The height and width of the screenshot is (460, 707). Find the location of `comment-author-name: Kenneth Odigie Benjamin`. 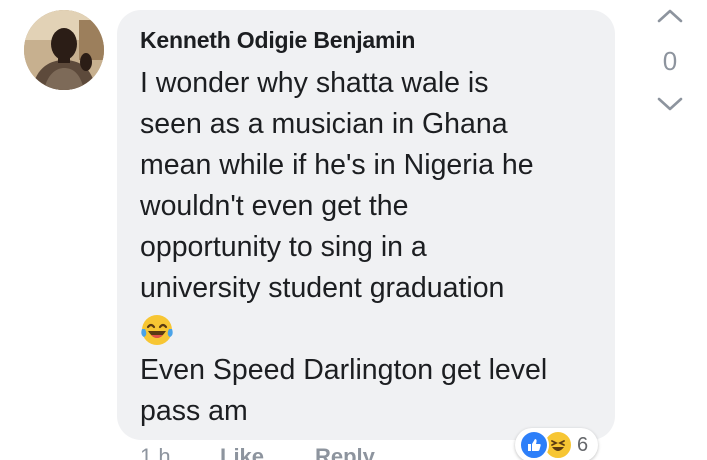

comment-author-name: Kenneth Odigie Benjamin is located at coordinates (367, 40).